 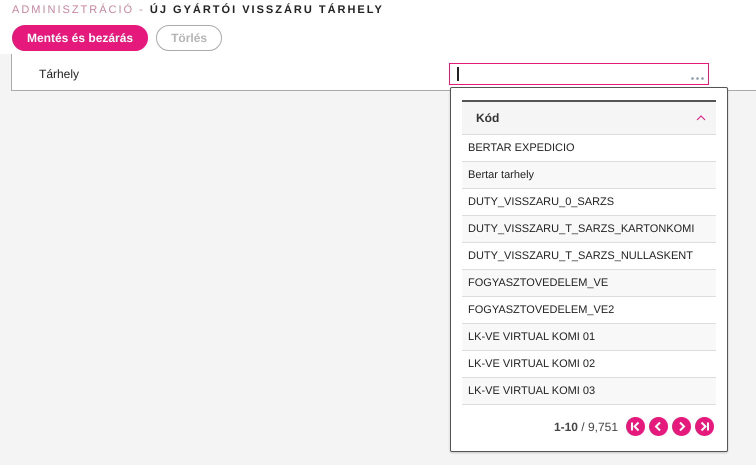 I want to click on ellipsis-icon, so click(x=697, y=78).